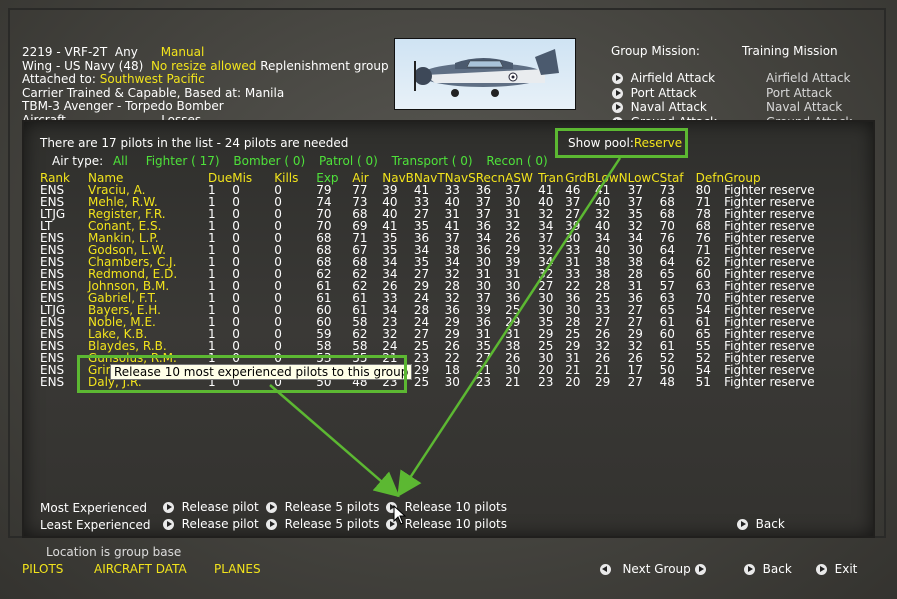 The height and width of the screenshot is (599, 897). Describe the element at coordinates (140, 569) in the screenshot. I see `tab-aircraft-data: AIRCRAFT DATA` at that location.